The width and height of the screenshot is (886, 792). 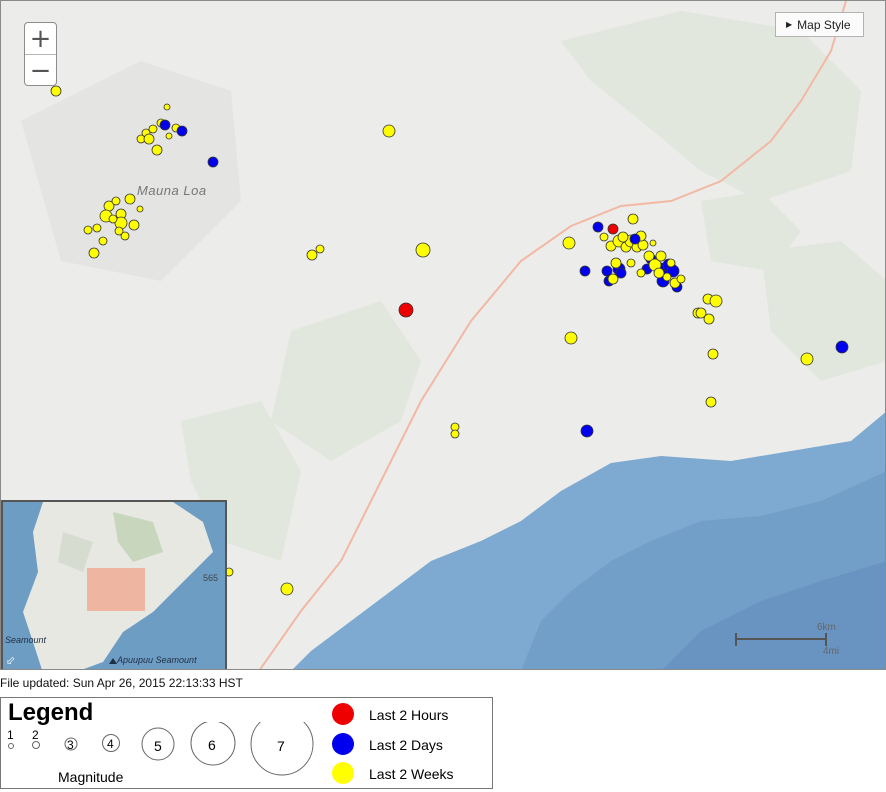 I want to click on magnitude-scale-circles, so click(x=161, y=749).